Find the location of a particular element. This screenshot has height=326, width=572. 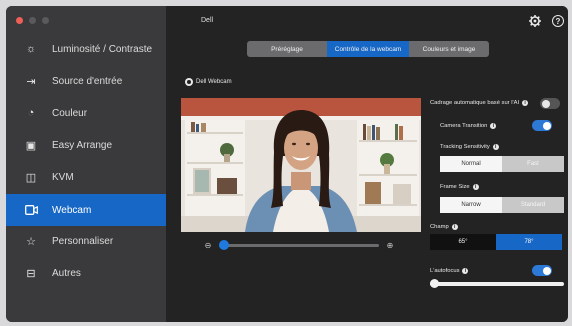

zoom-out-icon: ⊖ is located at coordinates (208, 245).